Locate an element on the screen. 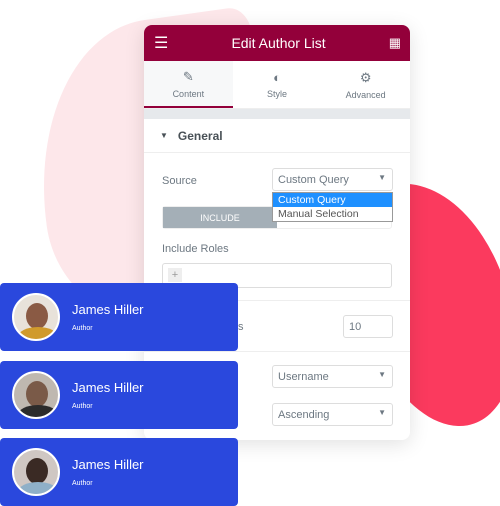 Image resolution: width=500 pixels, height=506 pixels. plus-icon: + is located at coordinates (175, 275).